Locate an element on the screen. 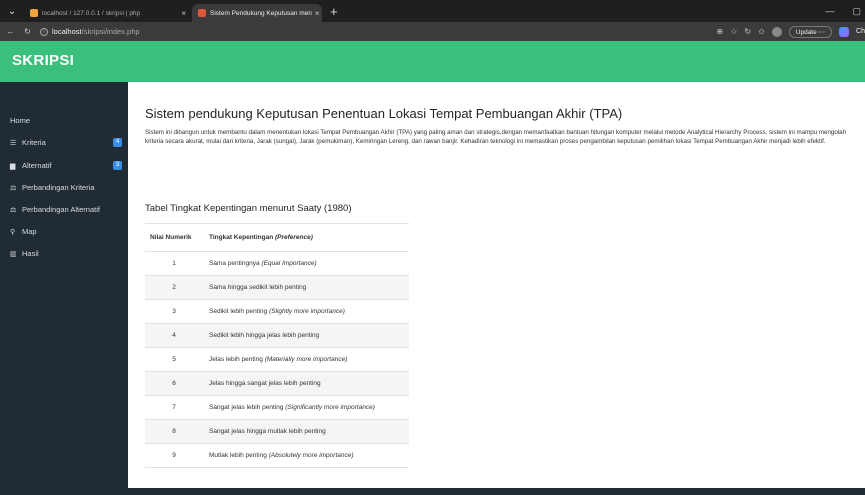 The width and height of the screenshot is (865, 495). brand-title: SKRIPSI is located at coordinates (43, 60).